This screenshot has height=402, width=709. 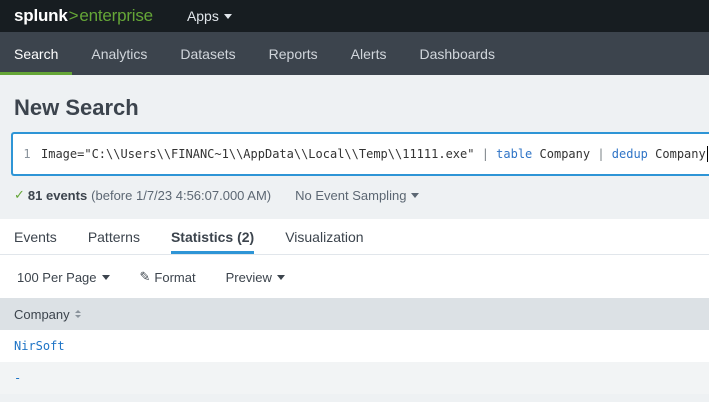 What do you see at coordinates (212, 236) in the screenshot?
I see `tab-statistics: Statistics (2)` at bounding box center [212, 236].